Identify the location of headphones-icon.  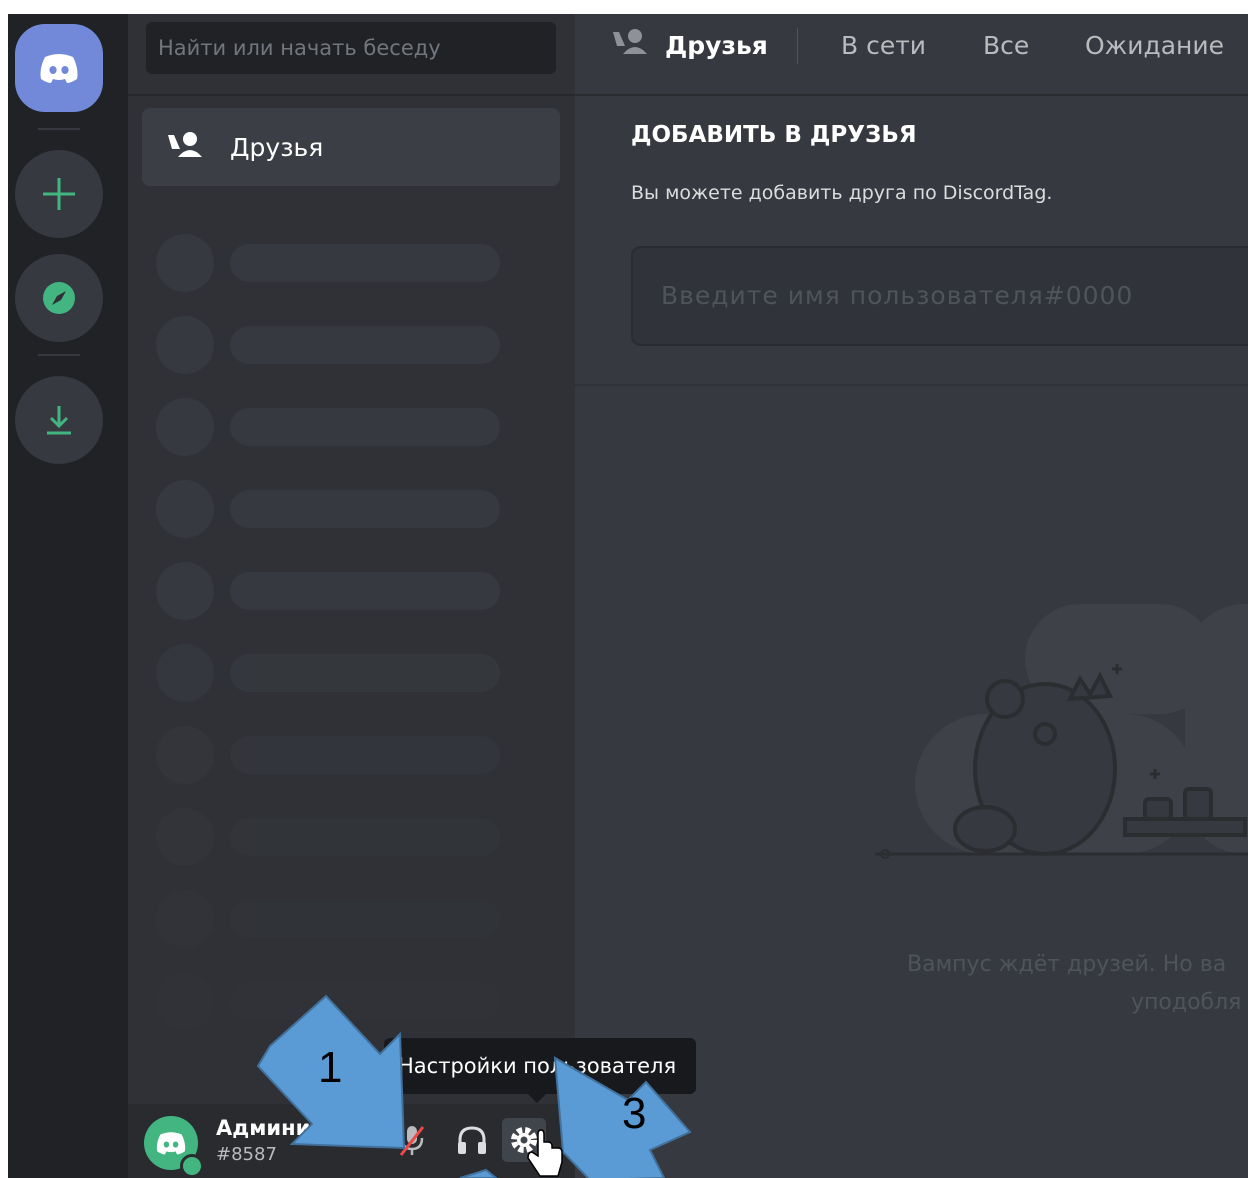
(472, 1140).